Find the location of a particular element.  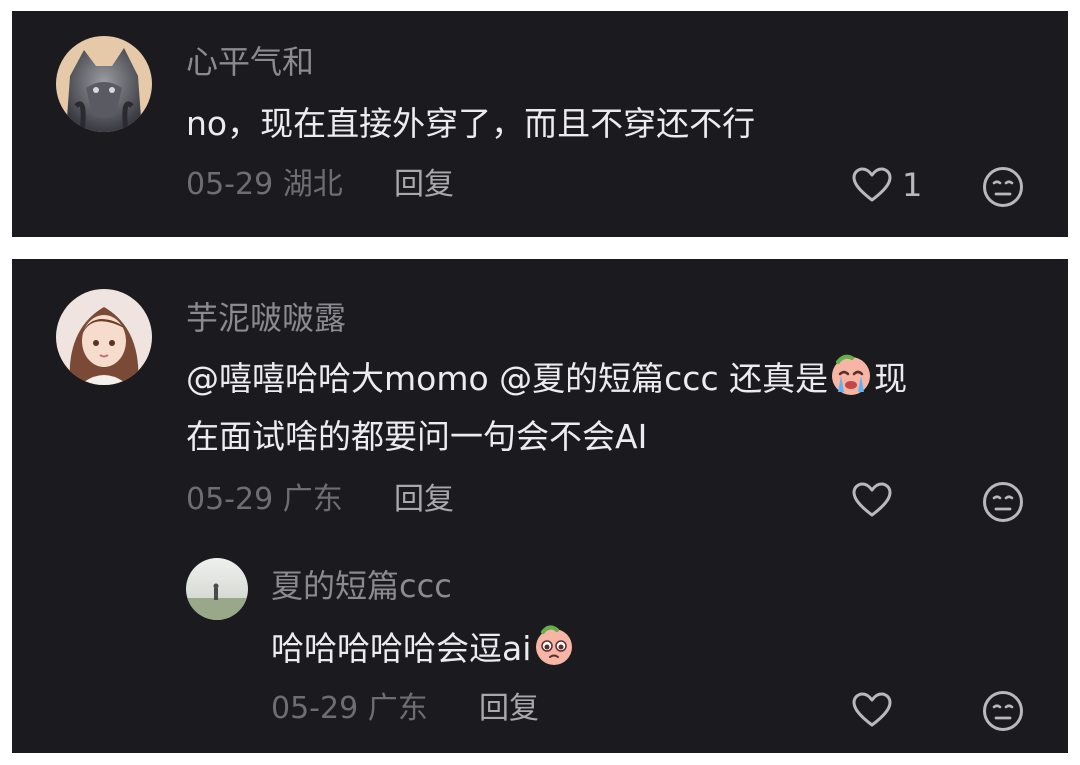

comment-location: 广东 is located at coordinates (312, 499).